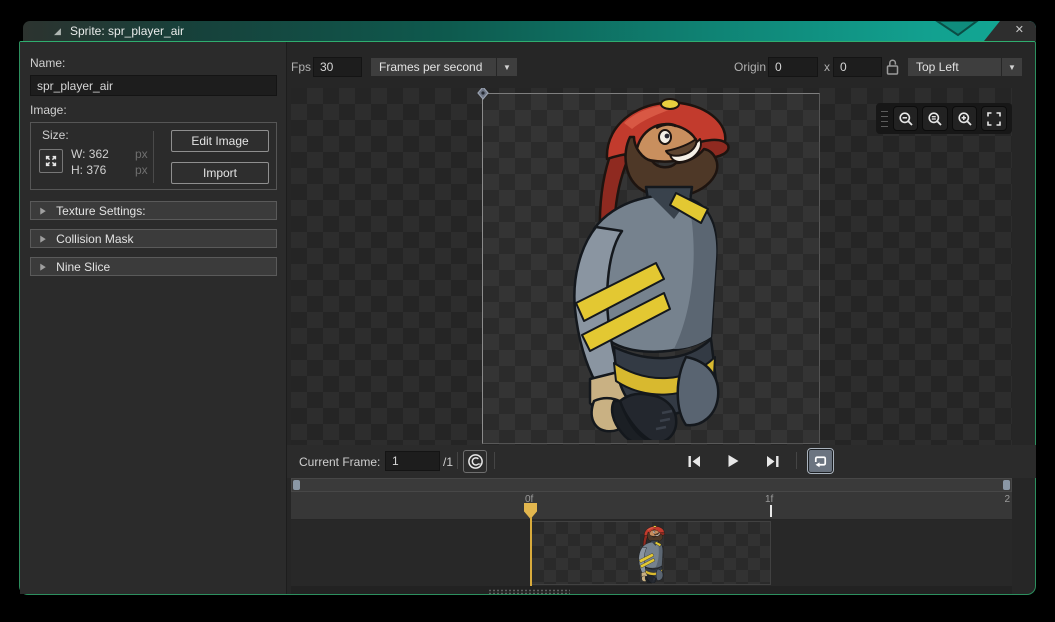 This screenshot has height=622, width=1055. I want to click on magnifier-plus-icon, so click(965, 118).